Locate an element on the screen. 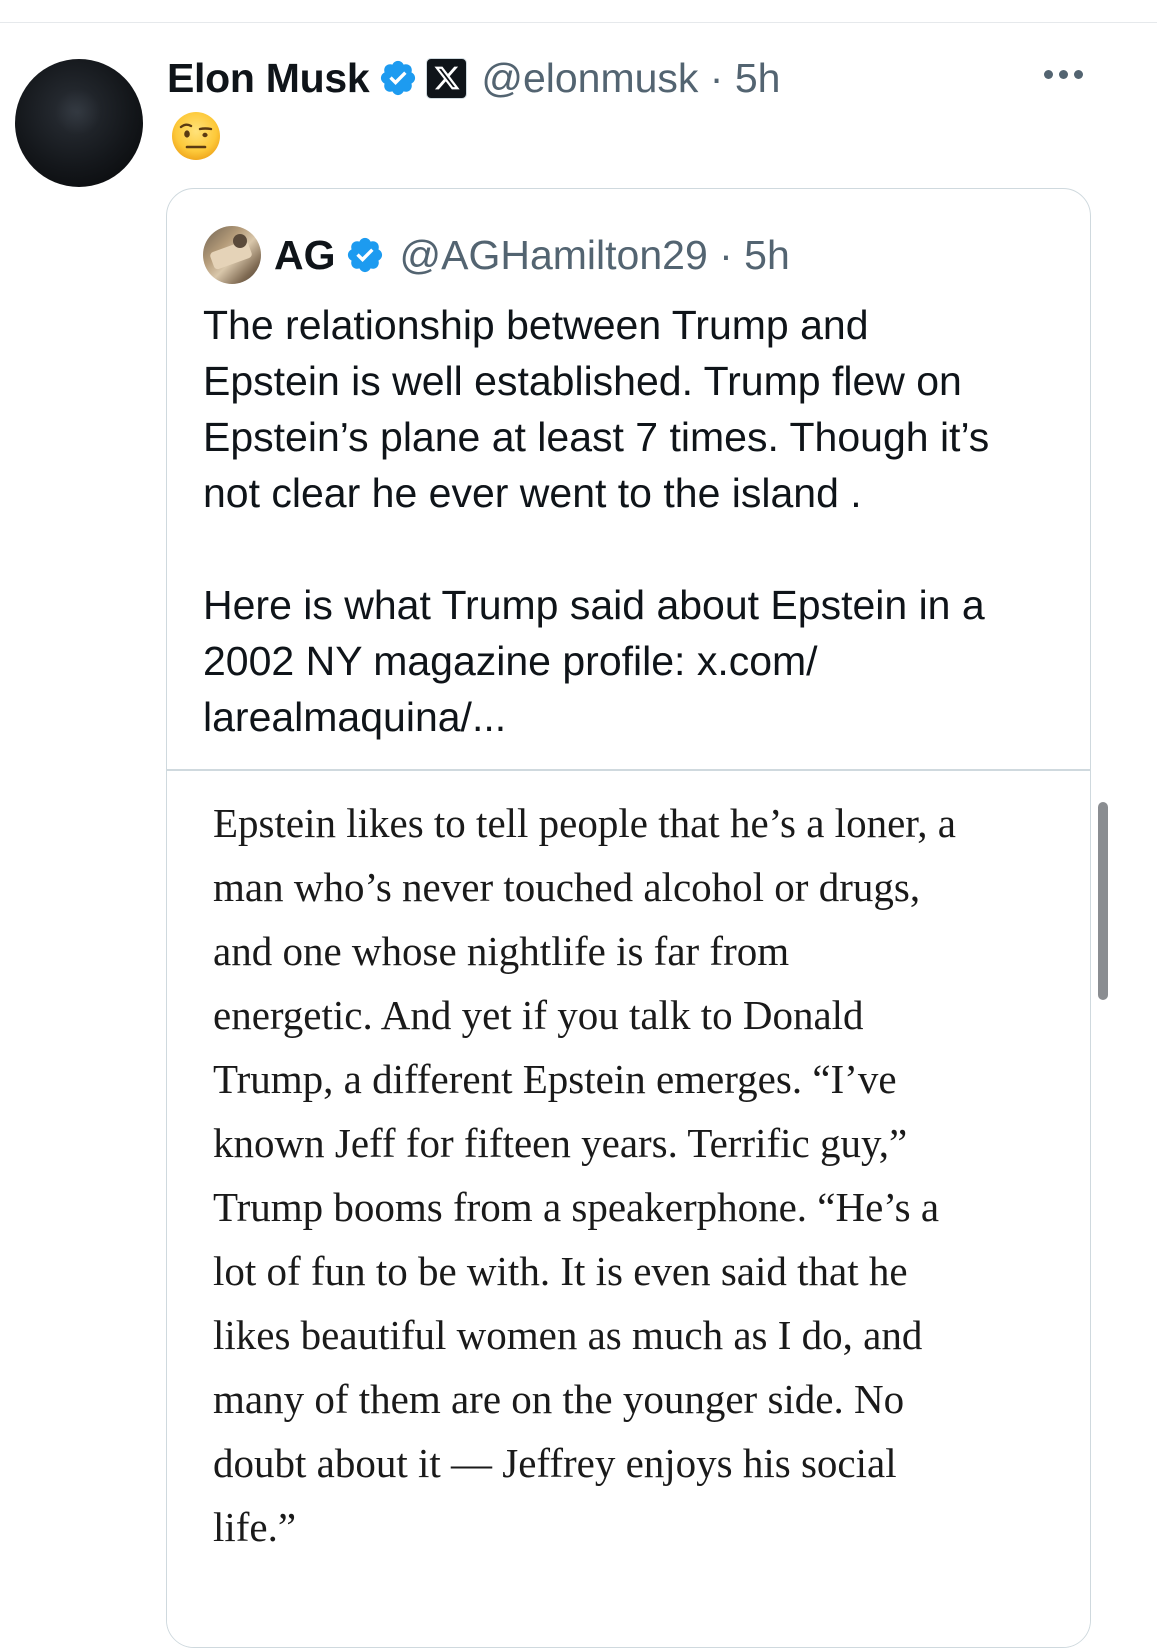 The image size is (1157, 1648). quoted-author-handle-time: @AGHamilton29 · 5h is located at coordinates (595, 255).